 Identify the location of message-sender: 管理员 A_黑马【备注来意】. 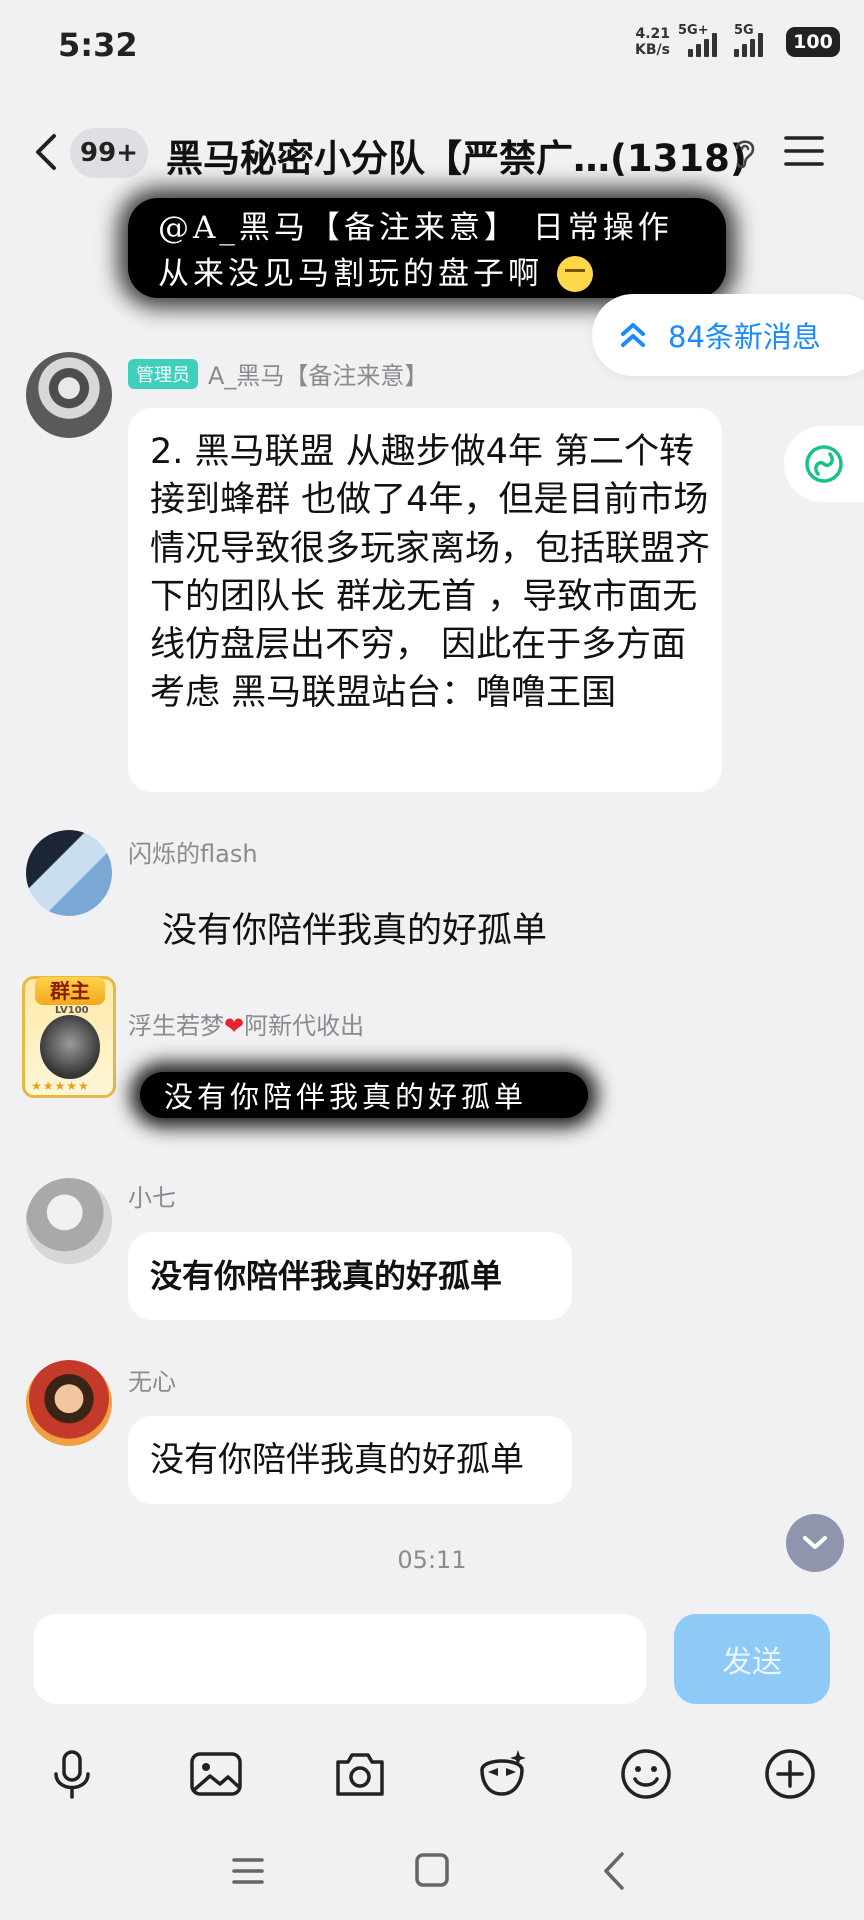
(278, 373).